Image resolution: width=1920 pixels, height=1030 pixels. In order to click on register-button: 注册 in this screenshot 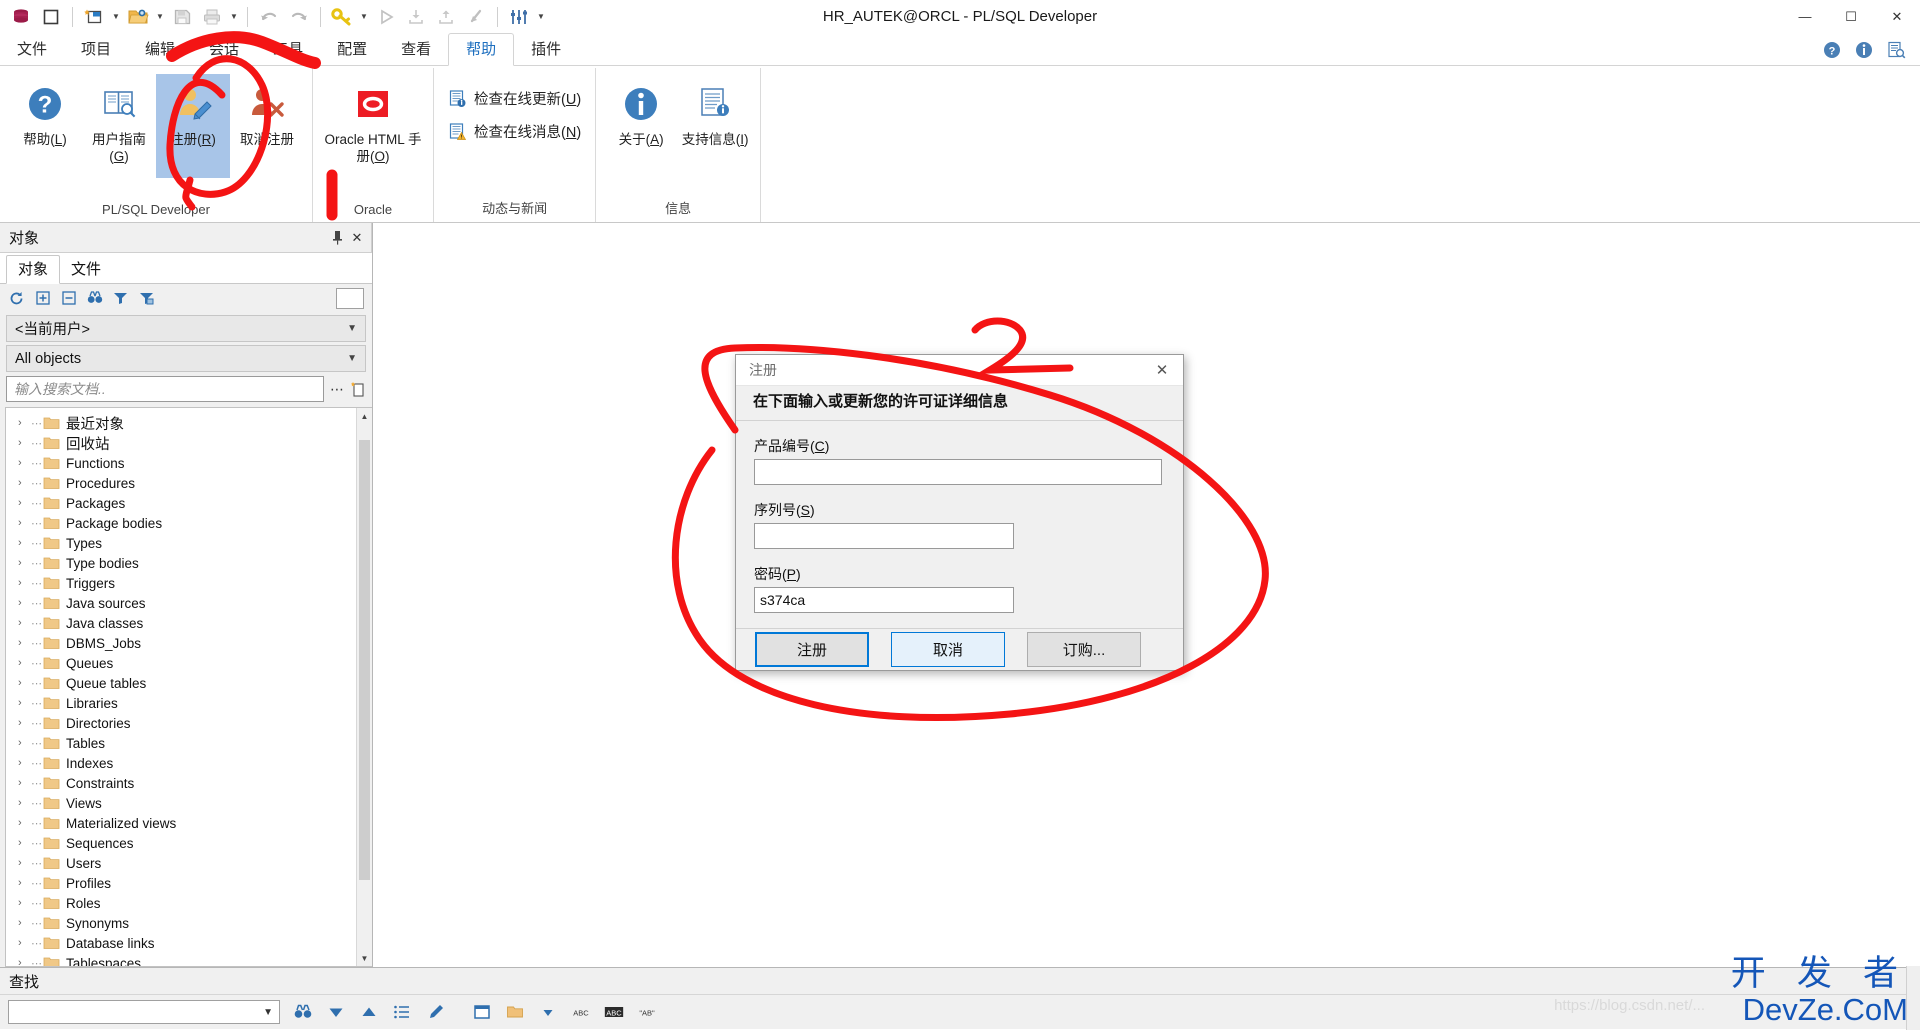, I will do `click(812, 649)`.